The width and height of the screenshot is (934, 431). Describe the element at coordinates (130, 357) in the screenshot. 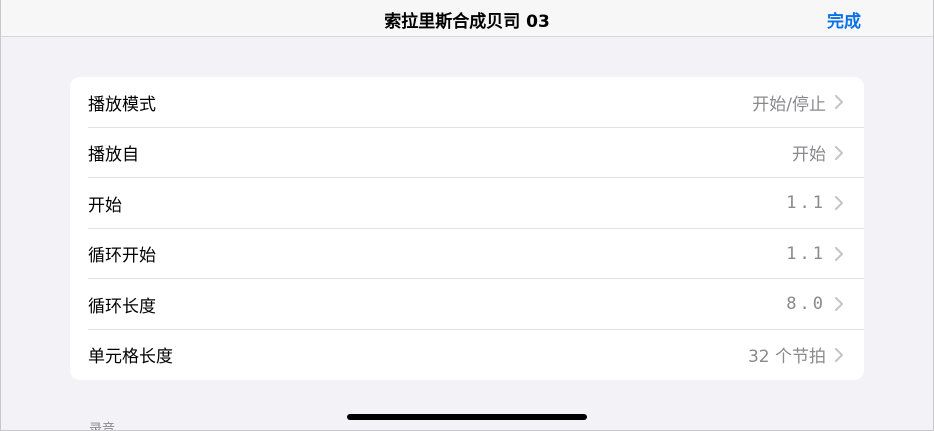

I see `row-label: 单元格长度` at that location.